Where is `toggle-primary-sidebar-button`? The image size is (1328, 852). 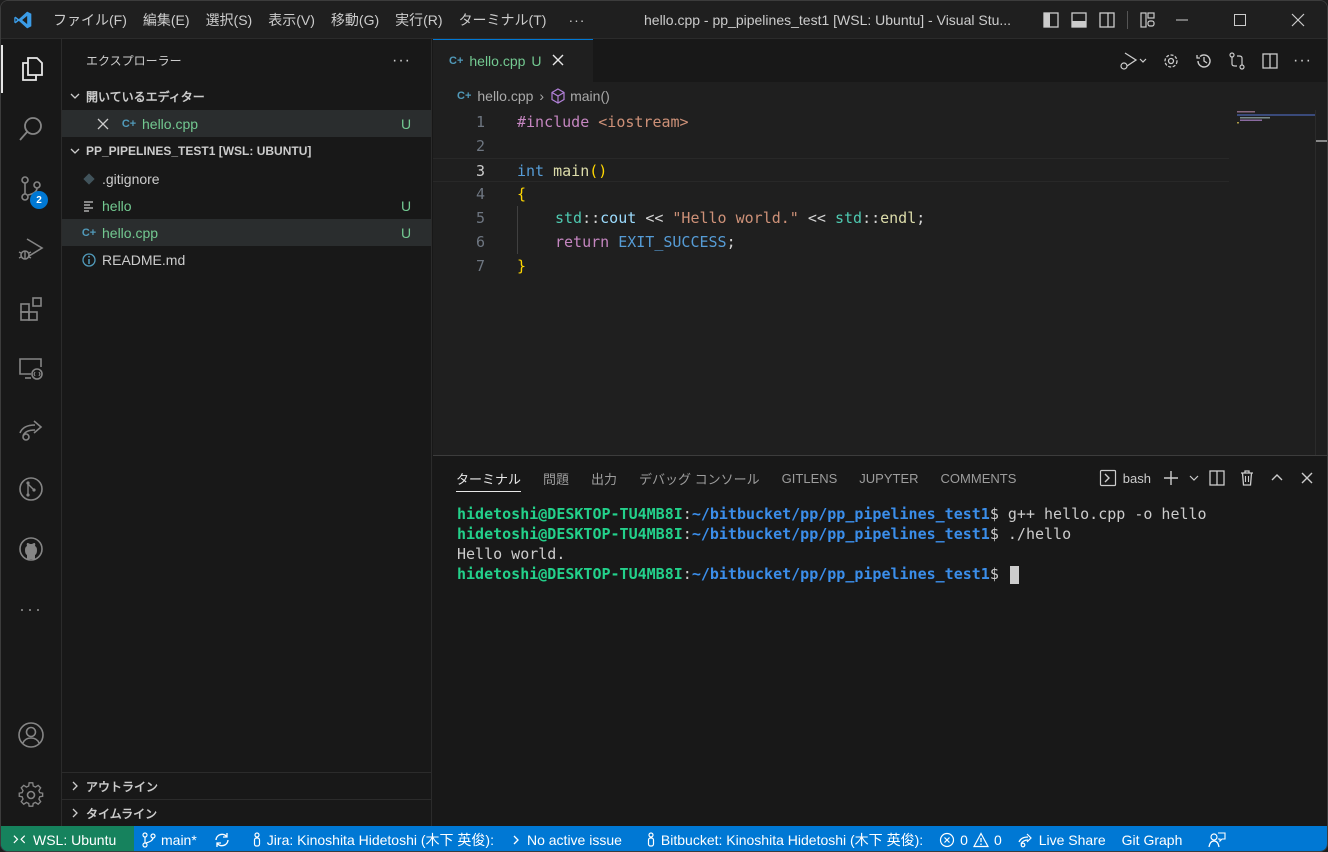
toggle-primary-sidebar-button is located at coordinates (1051, 20).